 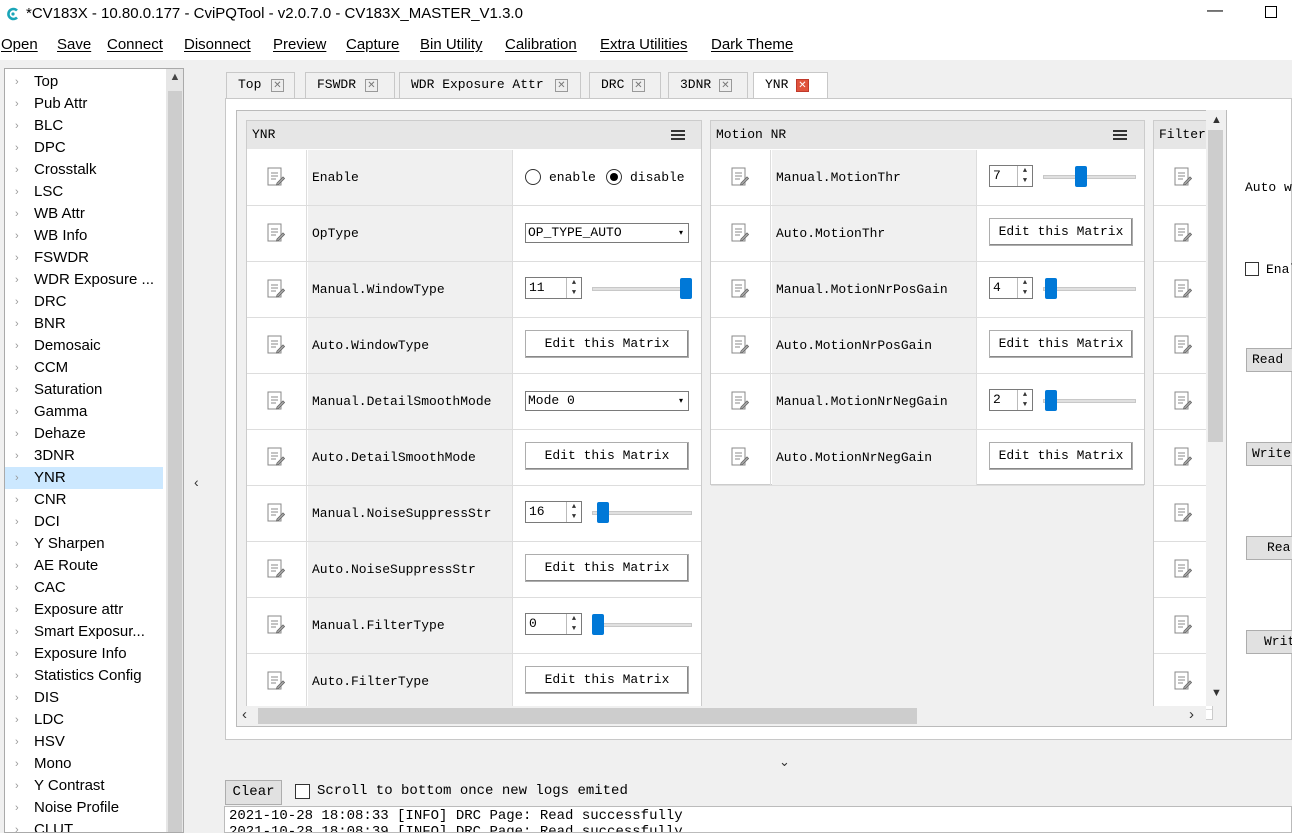 I want to click on sidebar-item-gamma: › Gamma, so click(x=84, y=412).